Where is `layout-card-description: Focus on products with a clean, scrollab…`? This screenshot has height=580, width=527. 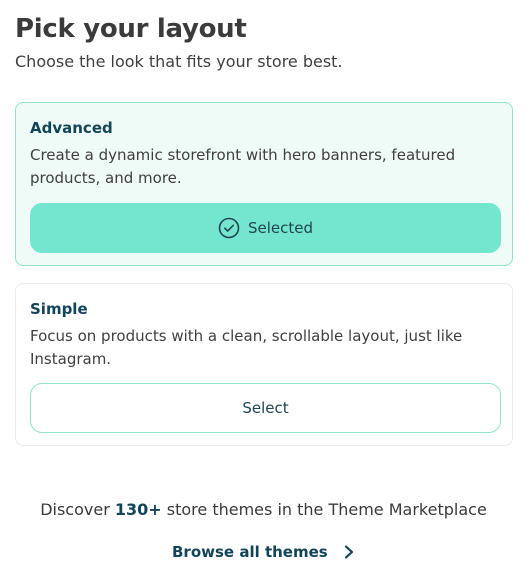
layout-card-description: Focus on products with a clean, scrollab… is located at coordinates (246, 347).